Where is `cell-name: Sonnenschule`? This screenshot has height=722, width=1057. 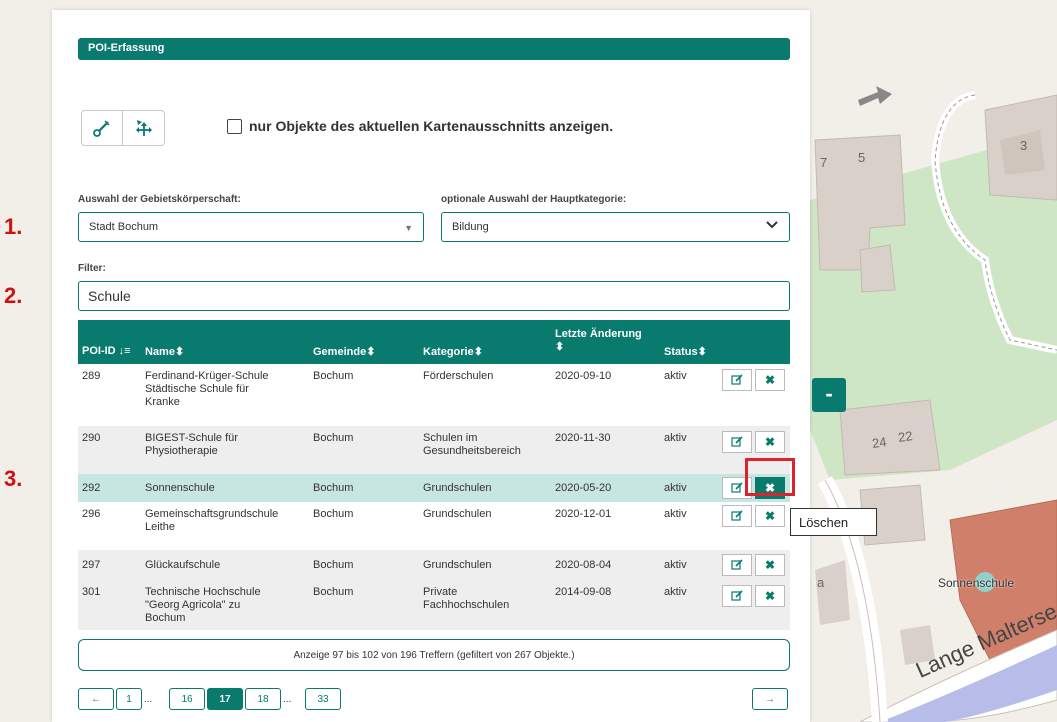
cell-name: Sonnenschule is located at coordinates (180, 488).